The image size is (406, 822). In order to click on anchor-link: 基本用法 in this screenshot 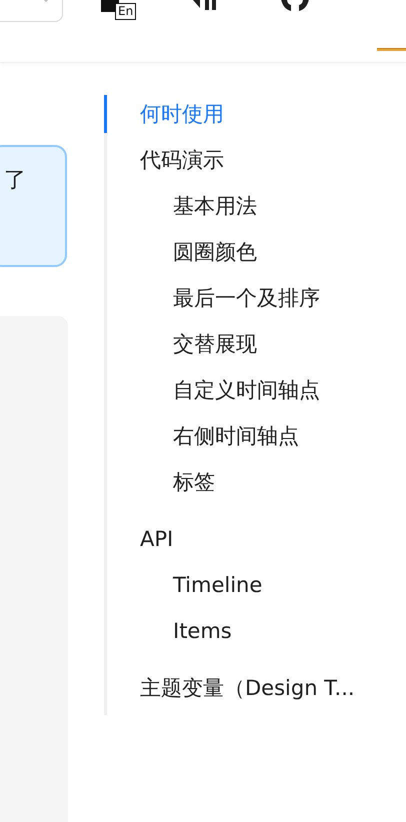, I will do `click(255, 206)`.